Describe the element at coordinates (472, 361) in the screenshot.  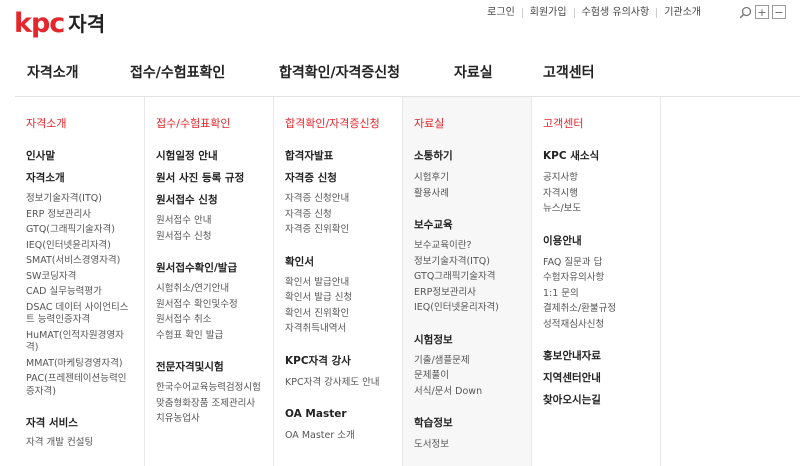
I see `menu-link: 기출/샘플문제` at that location.